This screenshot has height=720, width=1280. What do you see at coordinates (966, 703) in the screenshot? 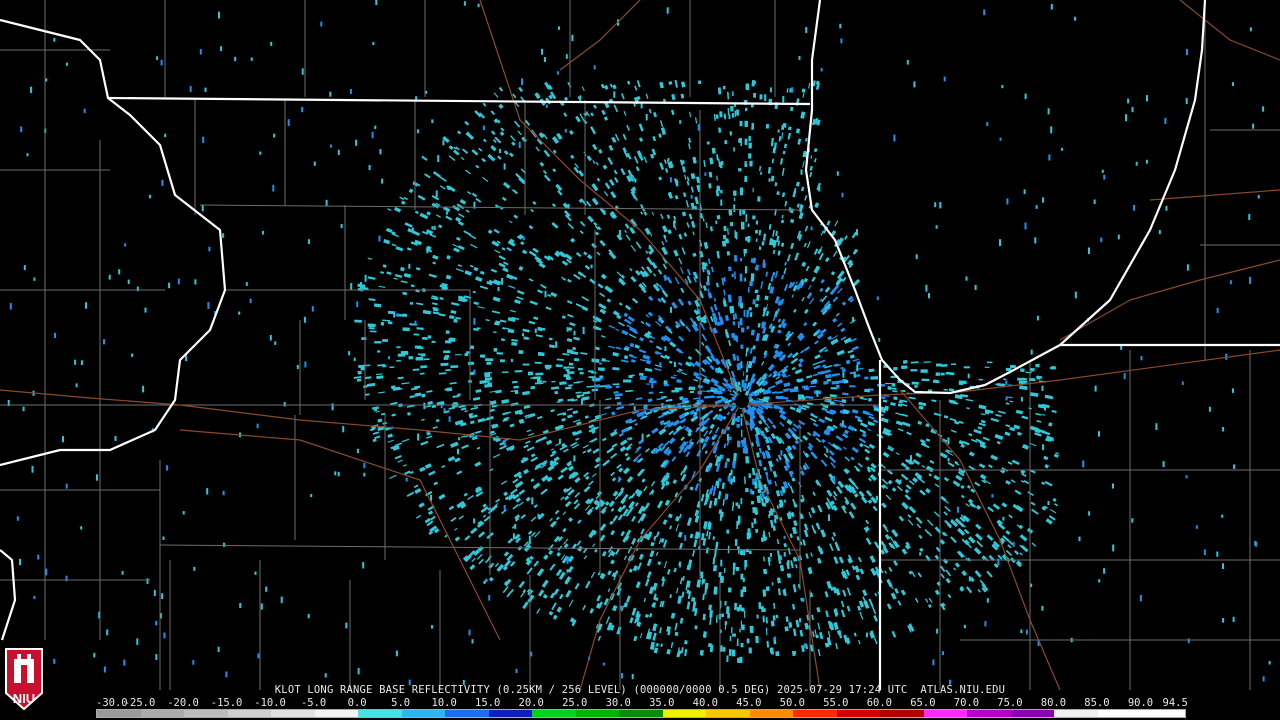
I see `scale-label: 70.0` at bounding box center [966, 703].